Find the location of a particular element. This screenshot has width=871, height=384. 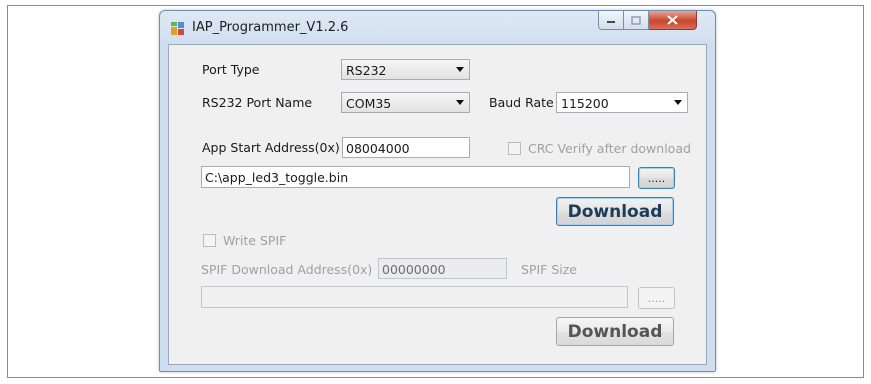

port-name-label: RS232 Port Name is located at coordinates (257, 102).